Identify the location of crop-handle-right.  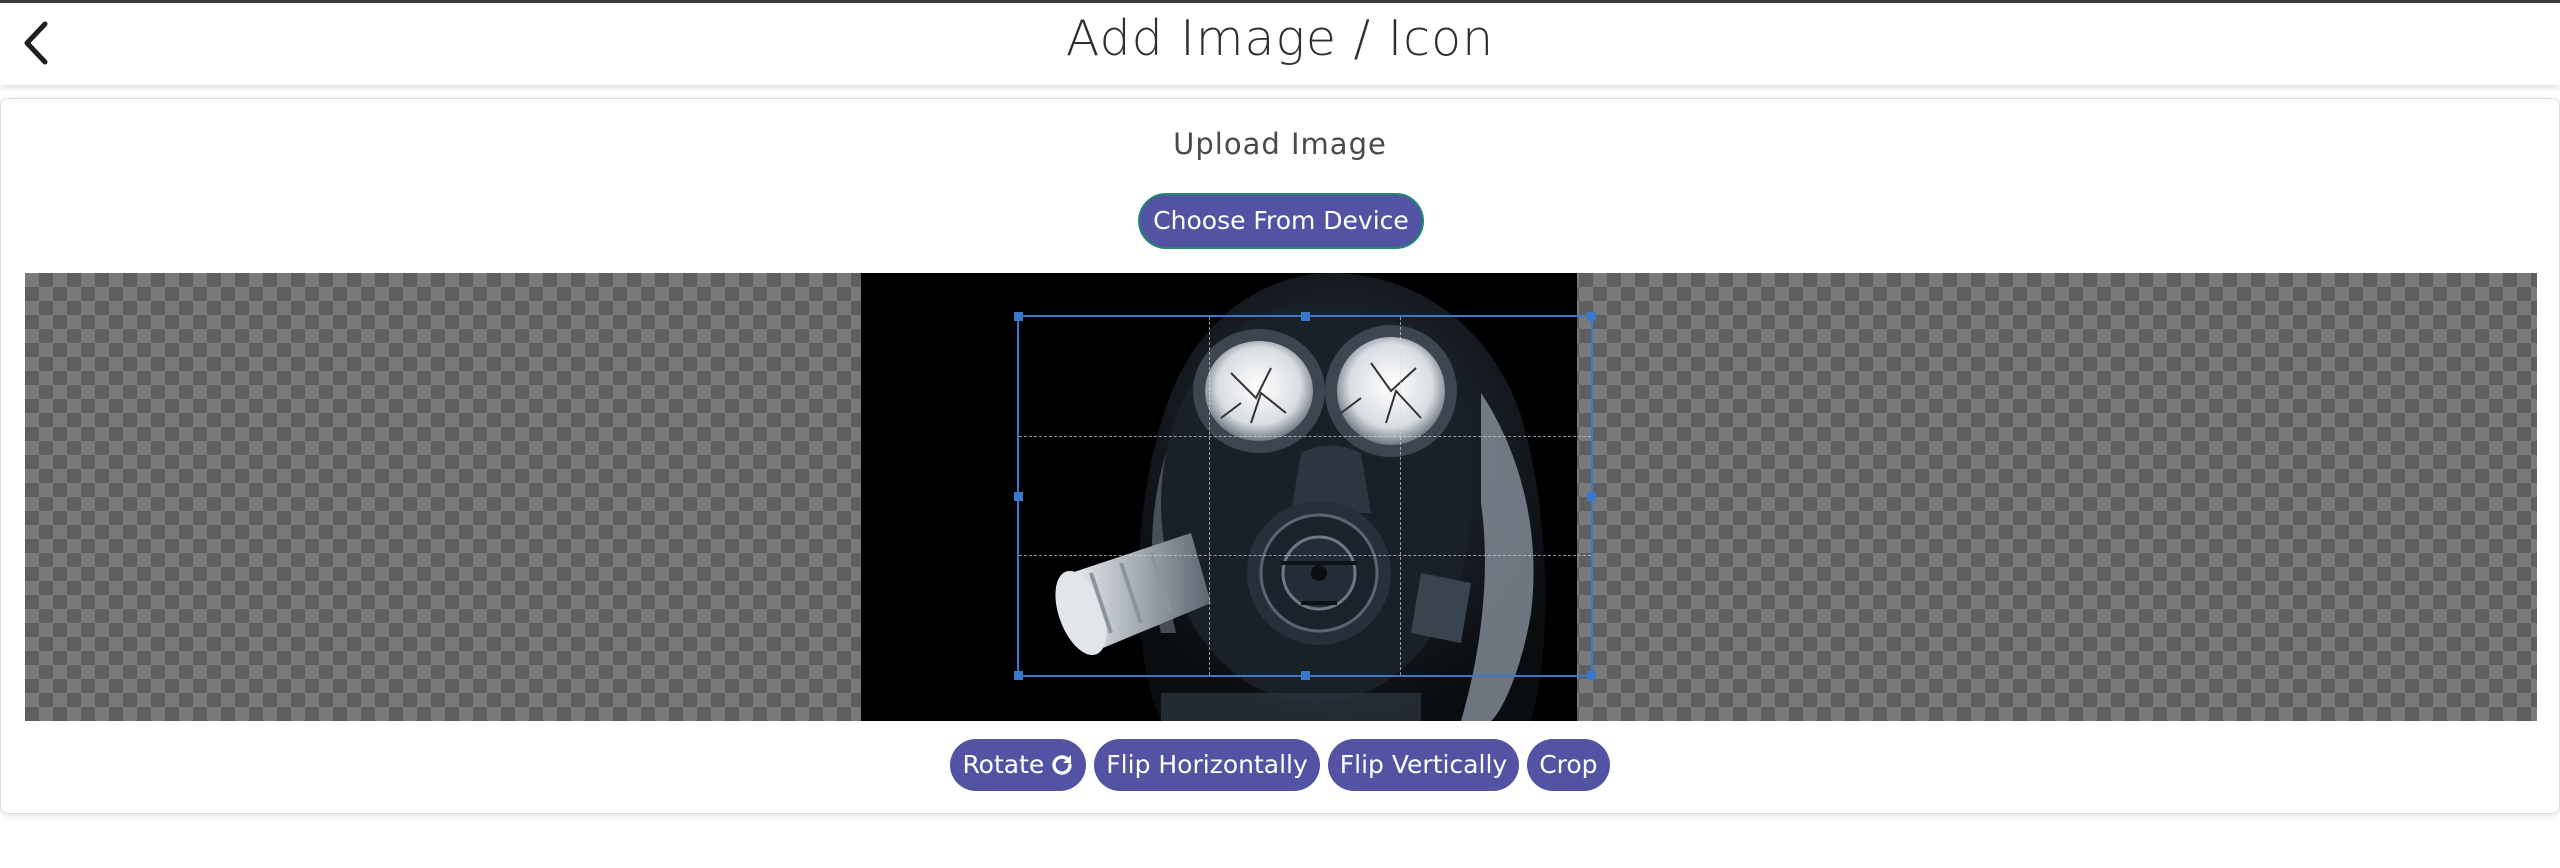
(1591, 496).